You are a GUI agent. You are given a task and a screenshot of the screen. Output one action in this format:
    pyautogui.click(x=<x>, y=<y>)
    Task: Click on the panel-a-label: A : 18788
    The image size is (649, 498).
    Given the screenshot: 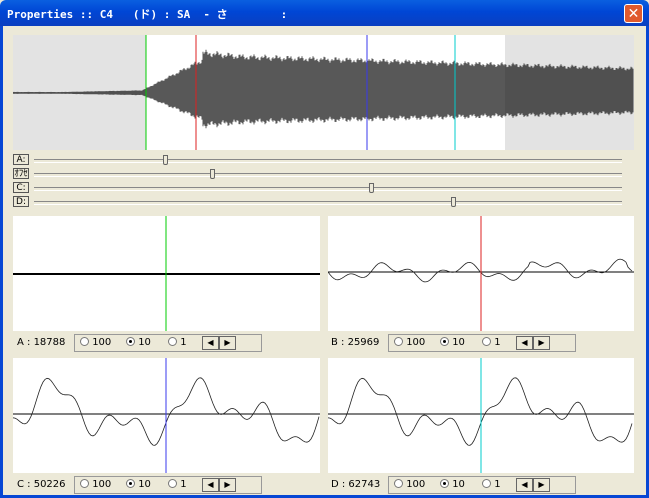 What is the action you would take?
    pyautogui.click(x=41, y=342)
    